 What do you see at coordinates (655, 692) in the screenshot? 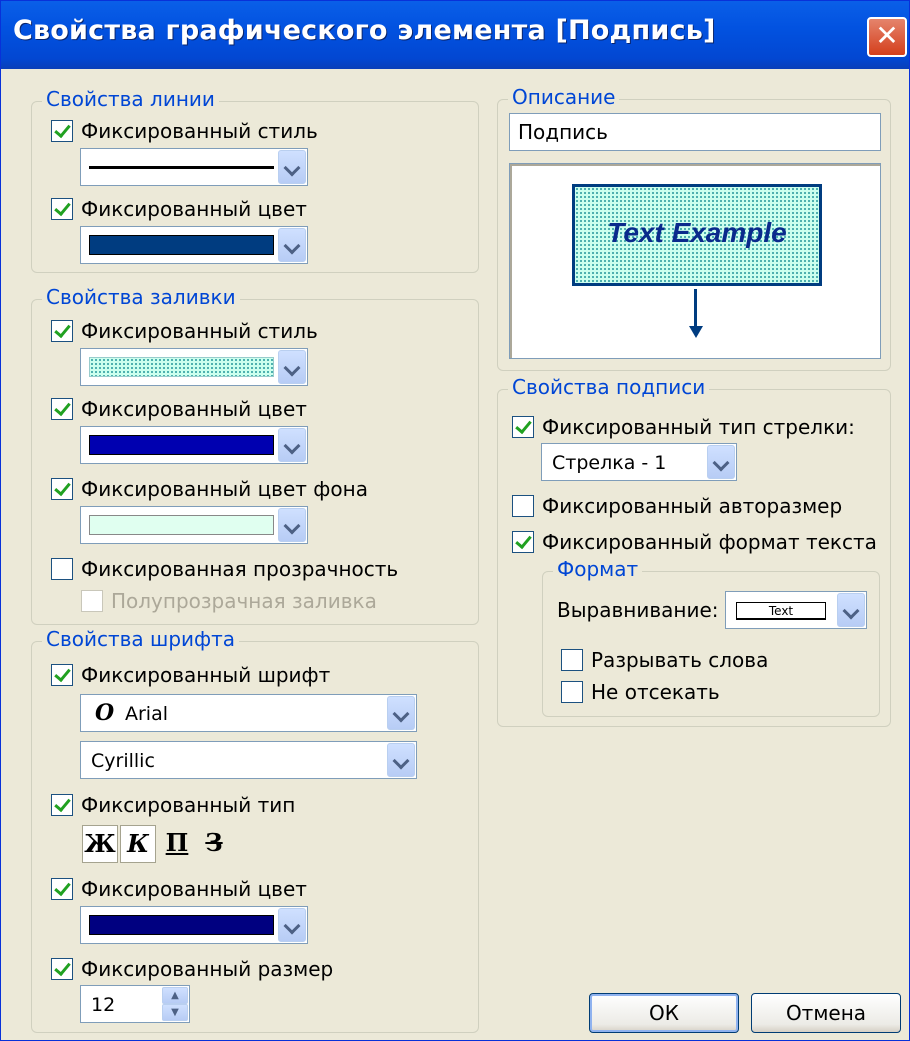
I see `no-clip-label: Не отсекать` at bounding box center [655, 692].